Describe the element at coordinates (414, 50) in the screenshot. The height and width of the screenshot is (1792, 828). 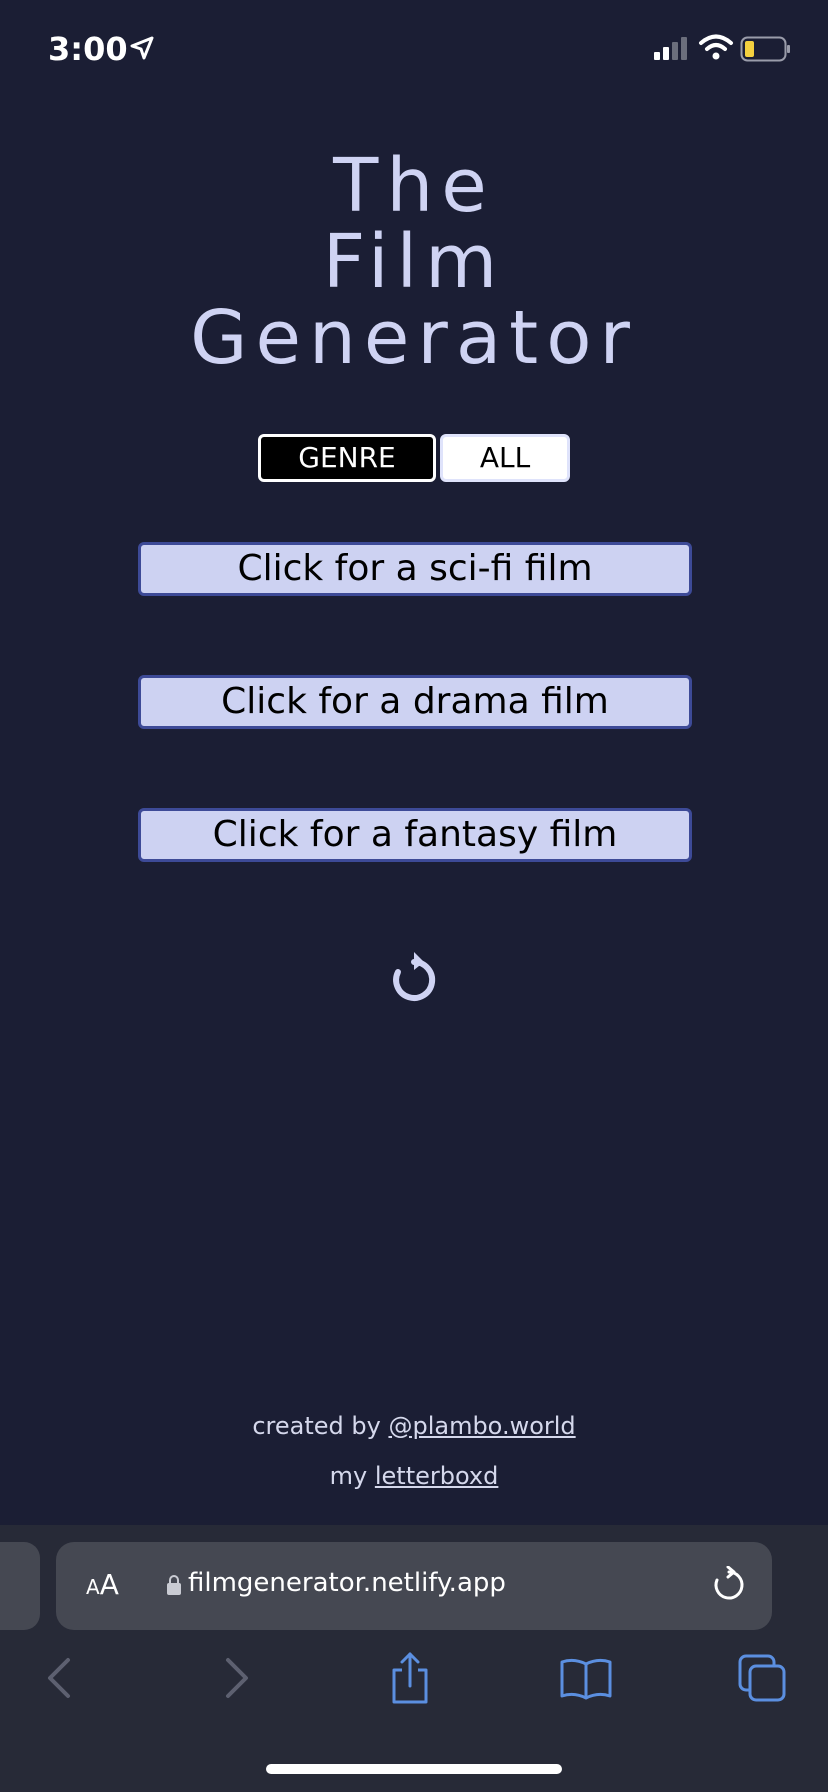
I see `status-bar: 3:00` at that location.